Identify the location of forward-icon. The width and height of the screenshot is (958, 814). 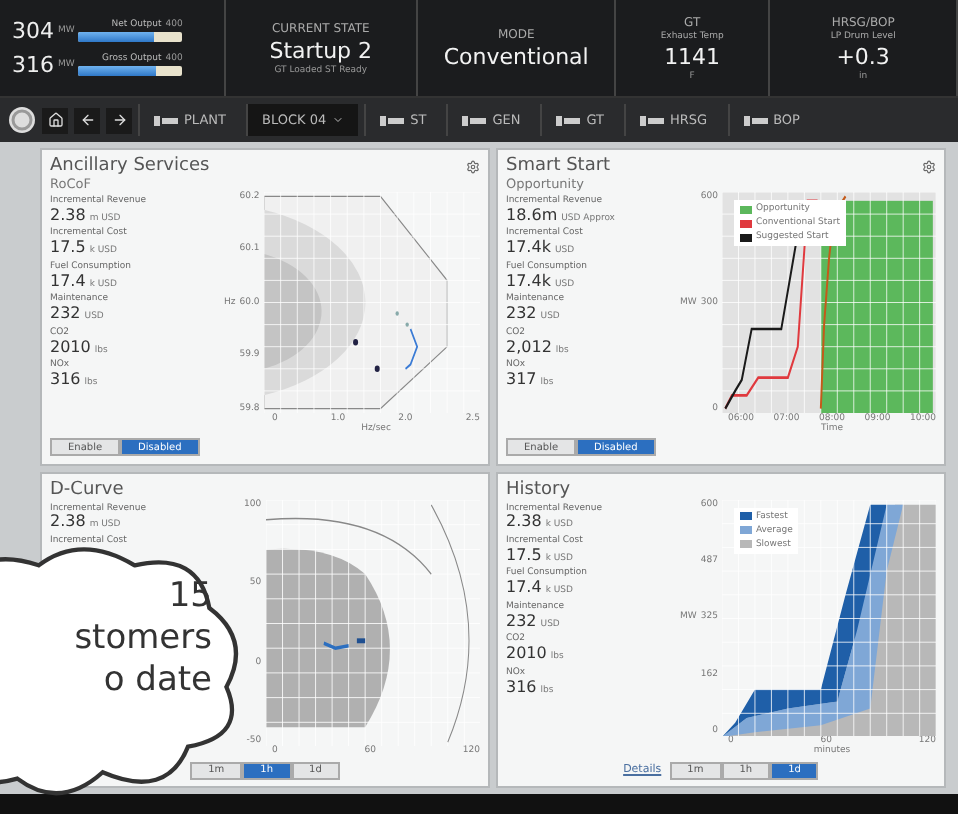
(119, 120).